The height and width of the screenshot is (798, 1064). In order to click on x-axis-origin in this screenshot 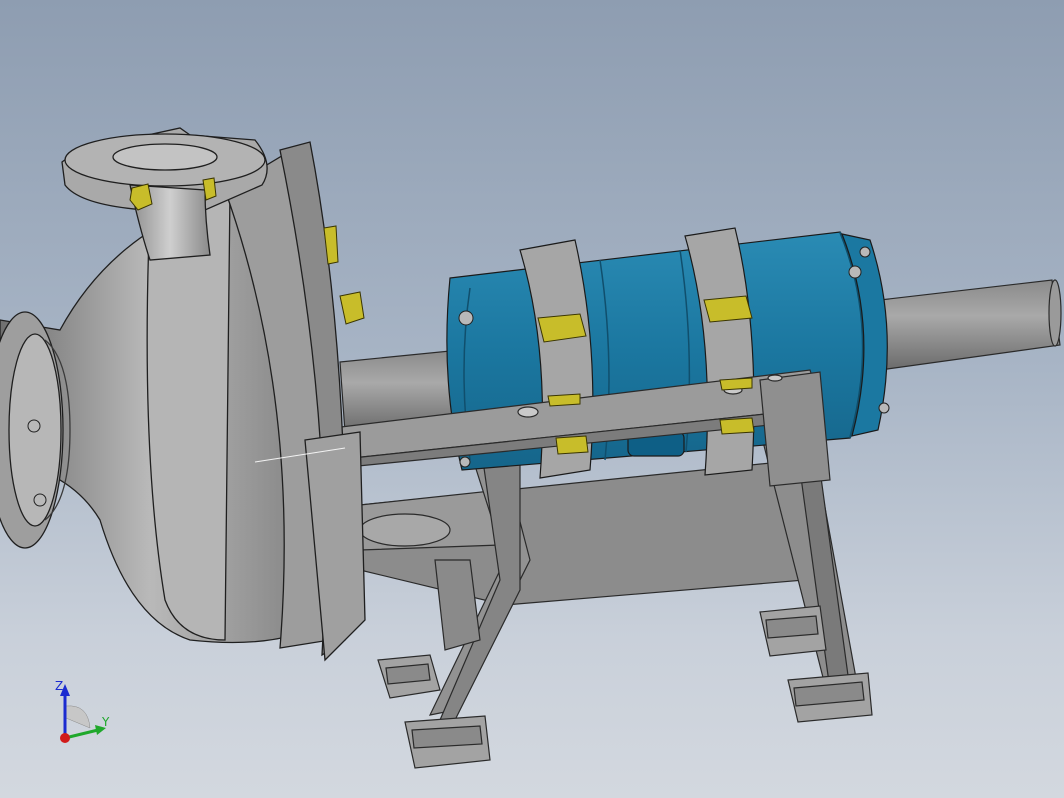, I will do `click(65, 738)`.